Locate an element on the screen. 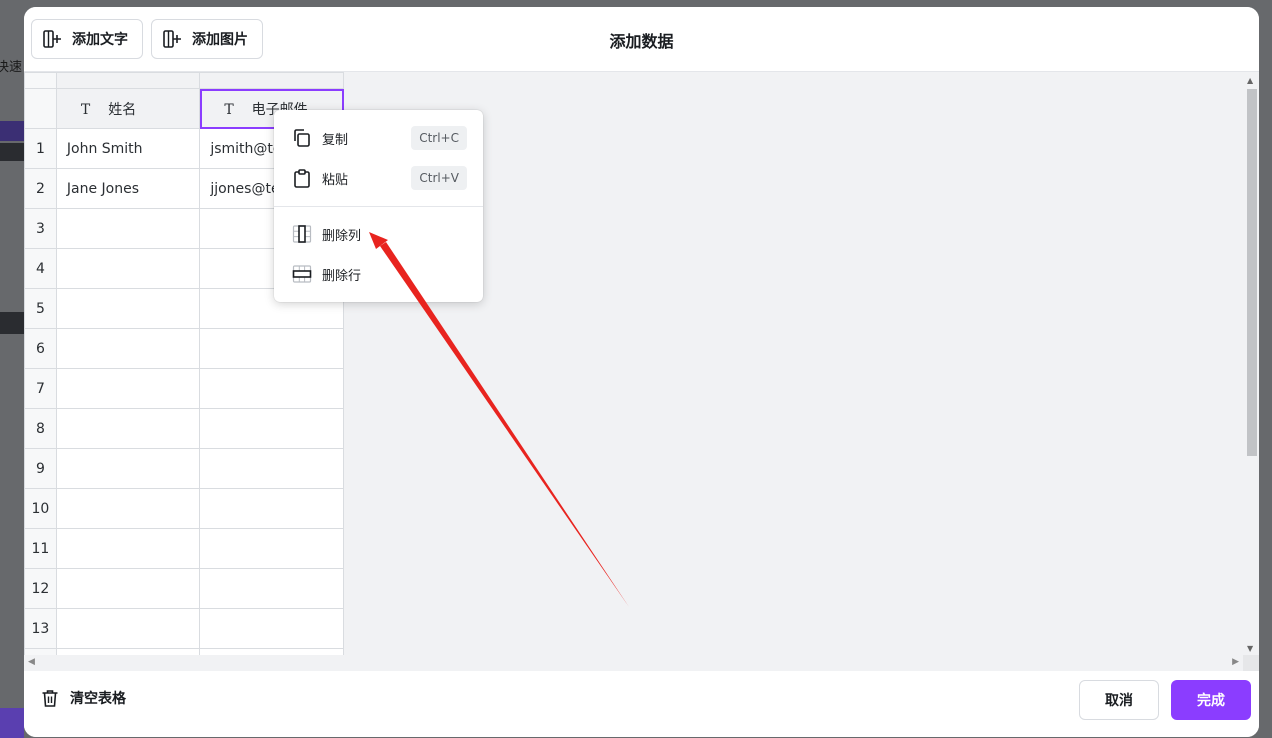 The image size is (1272, 738). menu-divider is located at coordinates (378, 206).